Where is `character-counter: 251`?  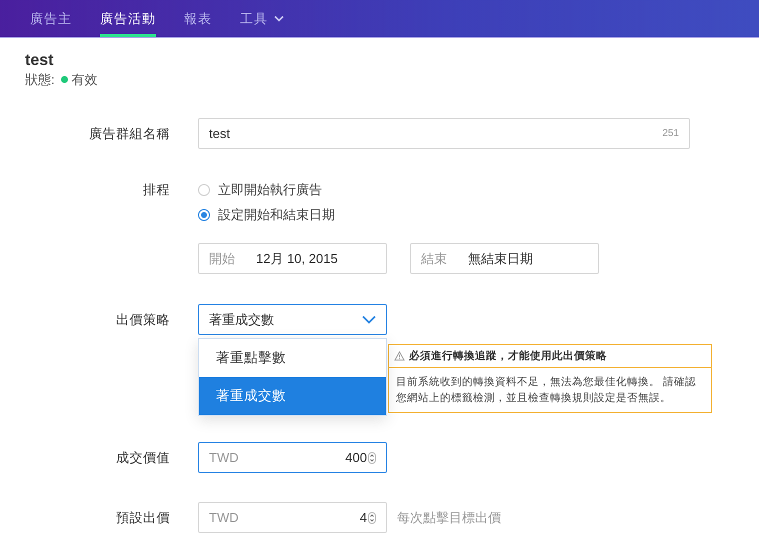
character-counter: 251 is located at coordinates (670, 133).